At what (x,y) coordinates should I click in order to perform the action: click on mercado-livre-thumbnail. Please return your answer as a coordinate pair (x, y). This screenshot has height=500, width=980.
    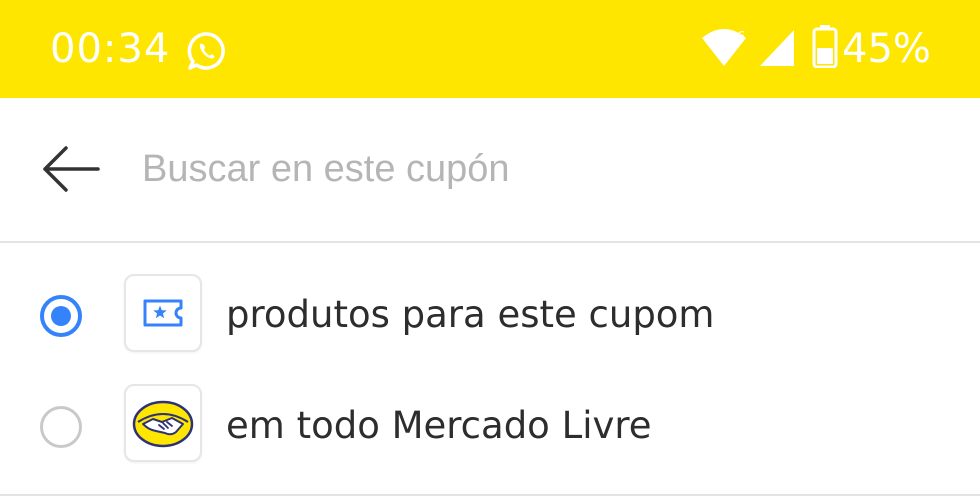
    Looking at the image, I should click on (163, 423).